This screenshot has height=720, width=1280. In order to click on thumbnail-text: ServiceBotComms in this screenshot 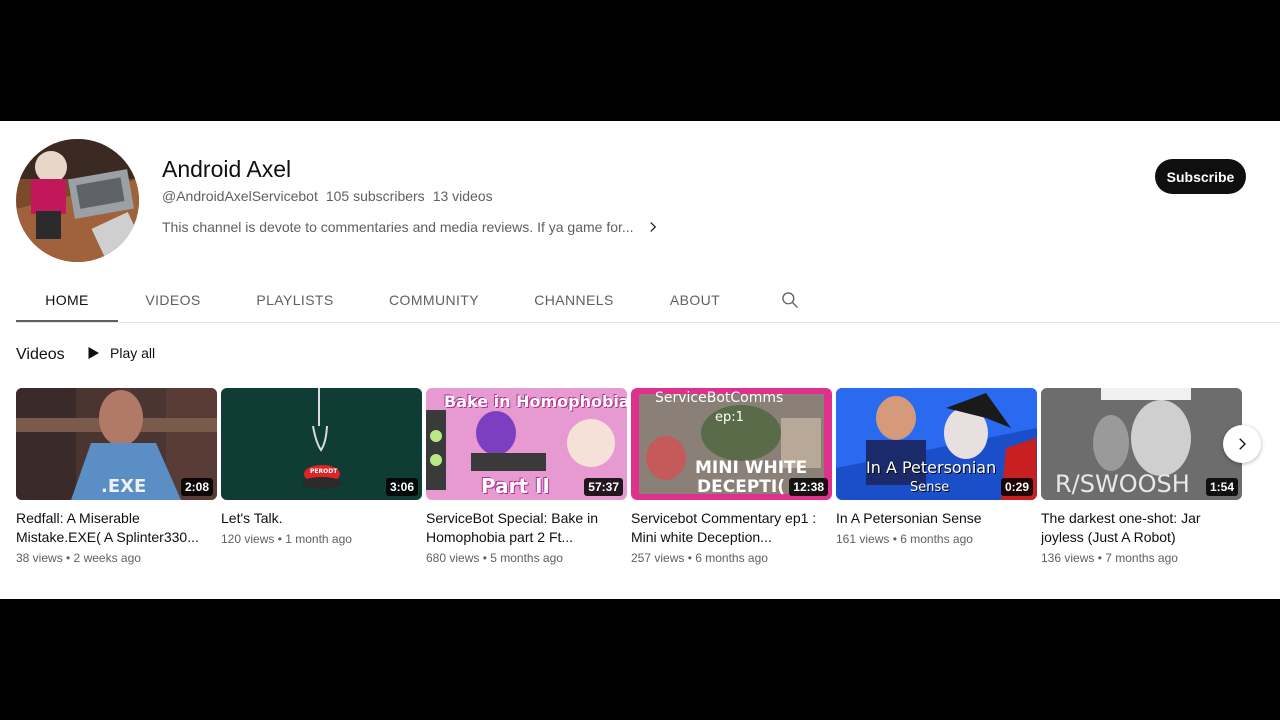, I will do `click(719, 398)`.